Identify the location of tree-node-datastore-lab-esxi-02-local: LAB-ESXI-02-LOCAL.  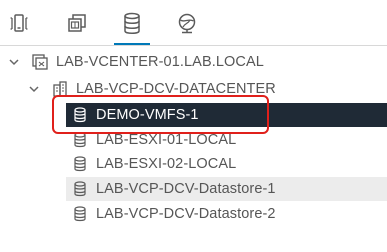
(193, 164).